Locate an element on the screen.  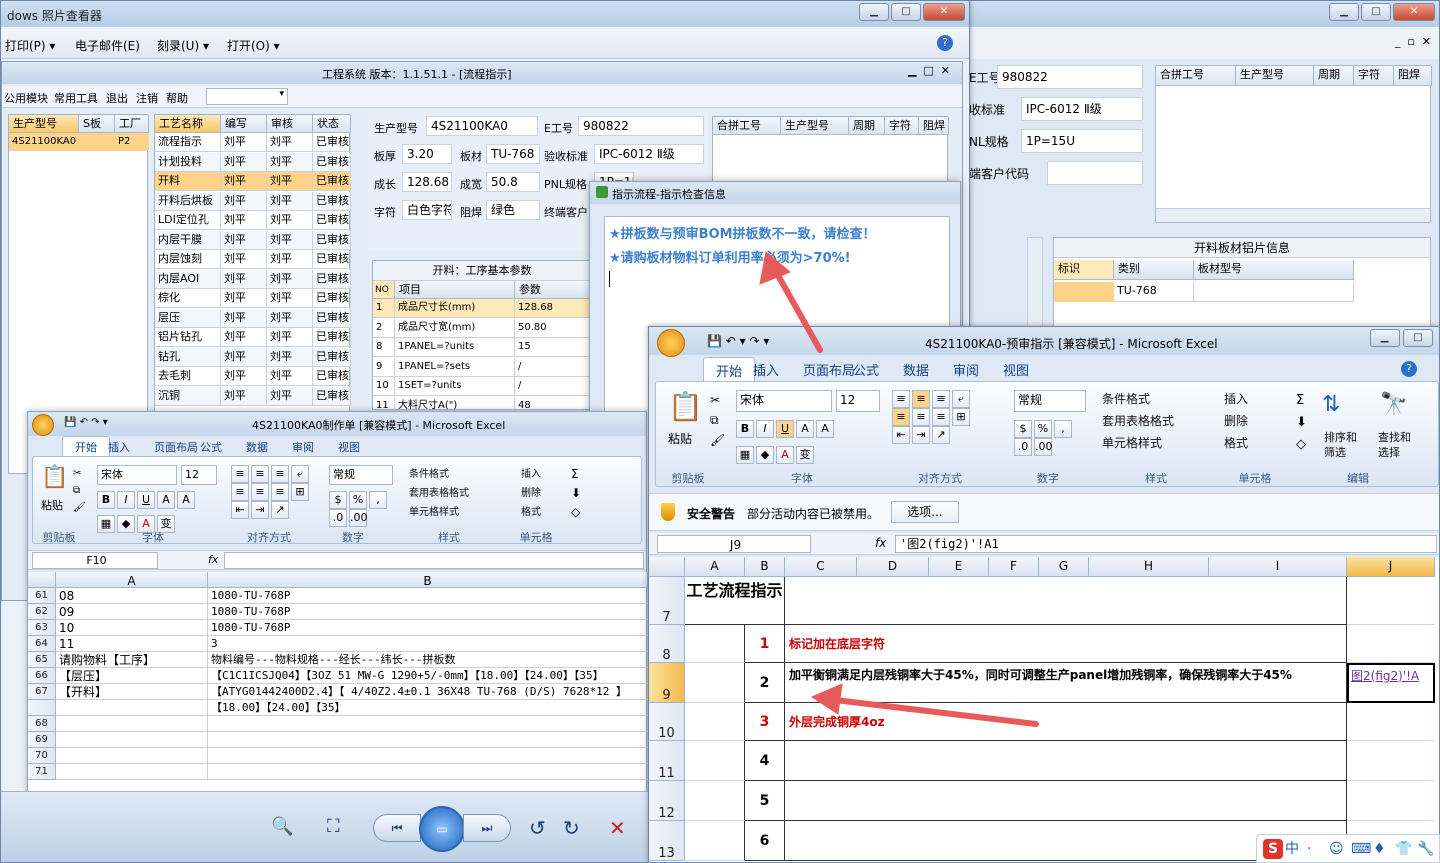
delete-cells-button: 删除 is located at coordinates (1236, 420).